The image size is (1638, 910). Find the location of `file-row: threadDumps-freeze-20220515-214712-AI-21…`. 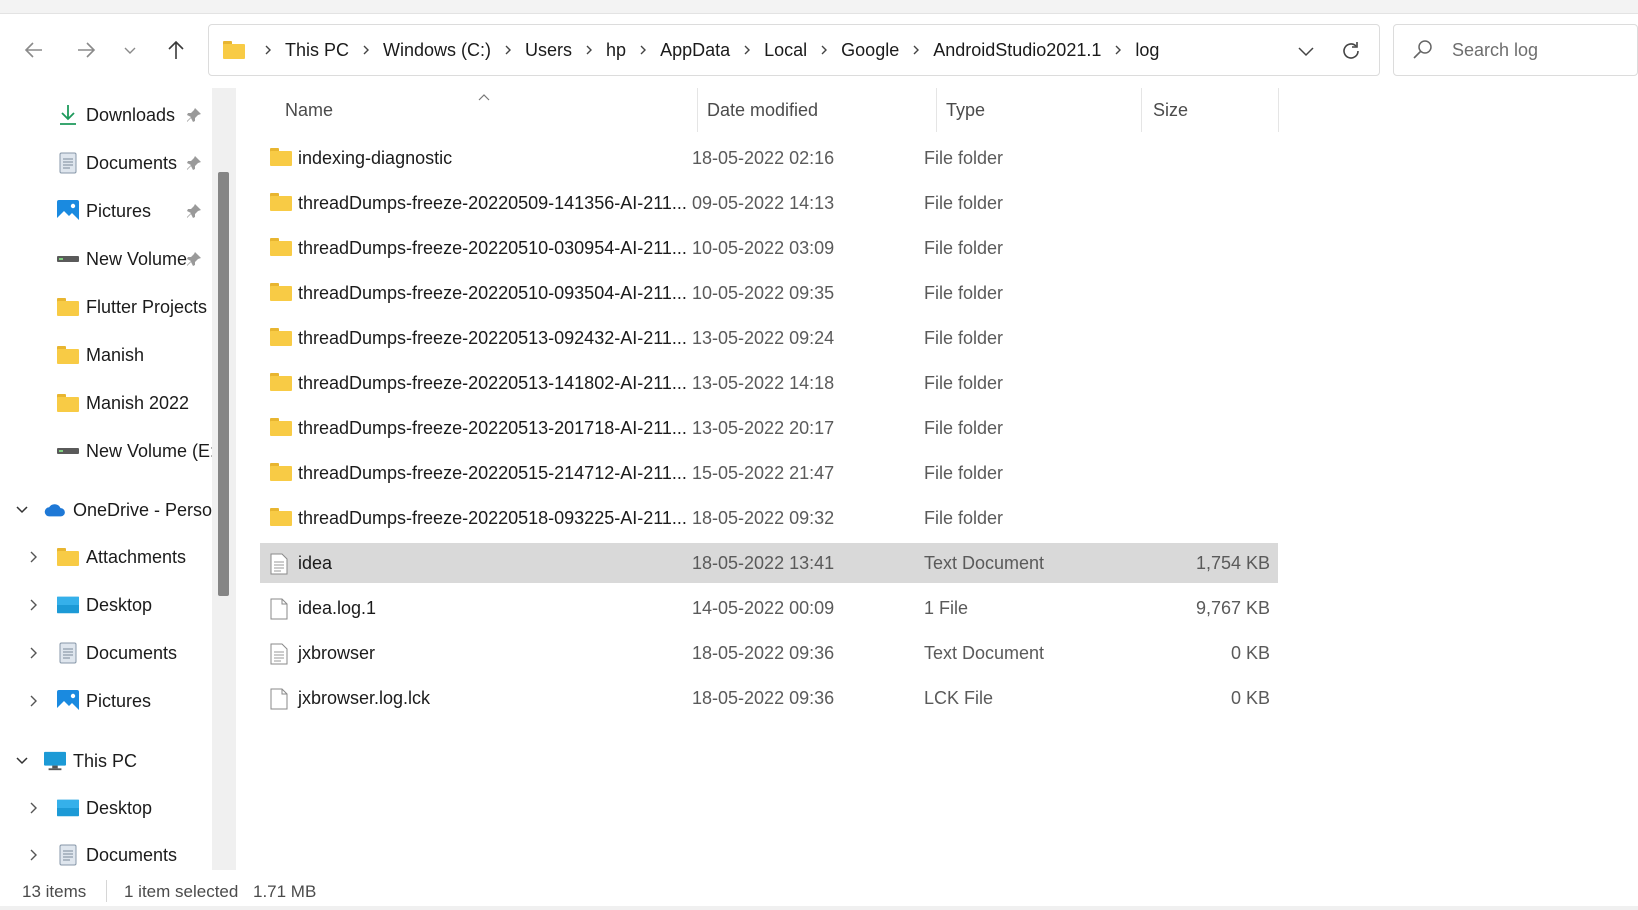

file-row: threadDumps-freeze-20220515-214712-AI-21… is located at coordinates (769, 473).